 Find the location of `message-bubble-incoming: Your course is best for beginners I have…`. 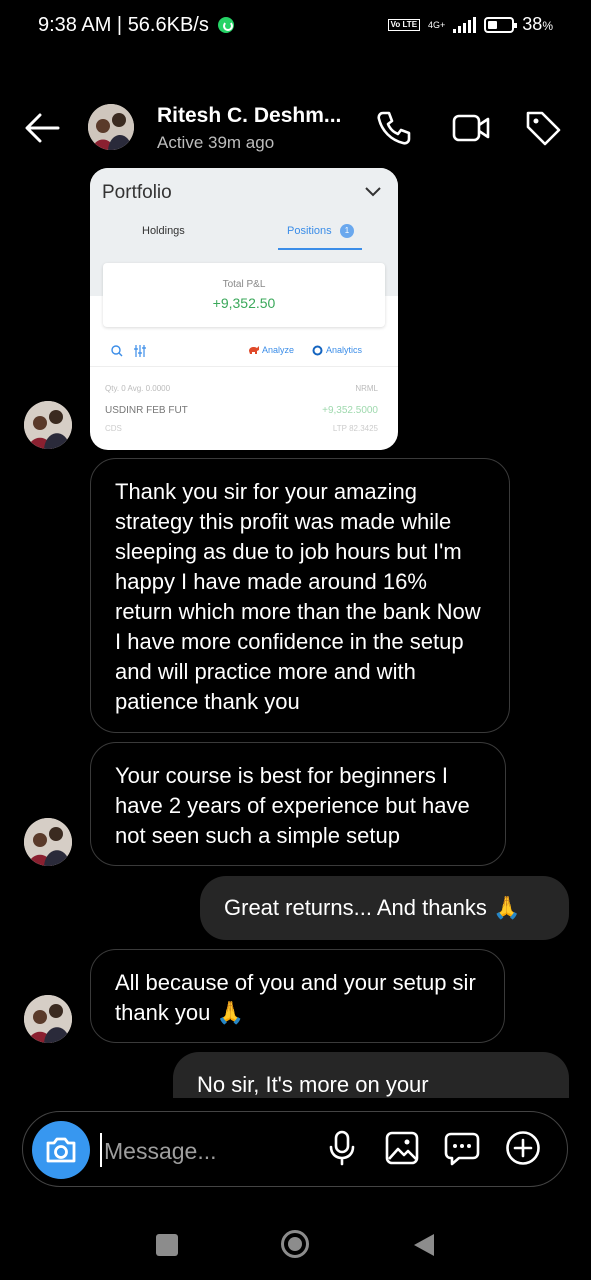

message-bubble-incoming: Your course is best for beginners I have… is located at coordinates (298, 804).